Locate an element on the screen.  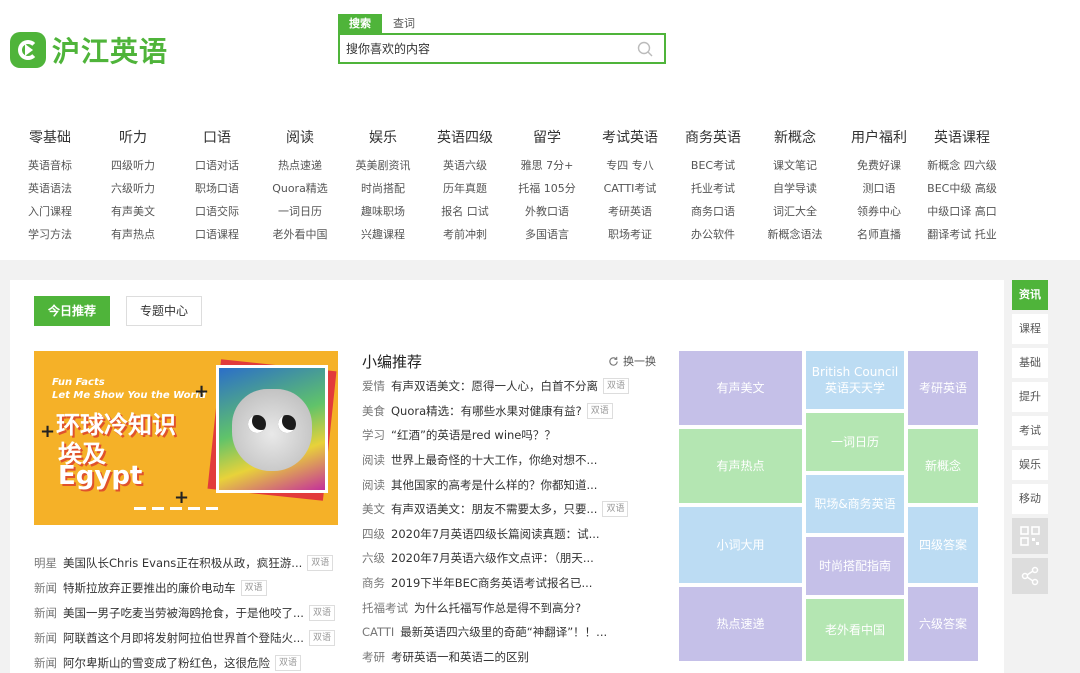
tab-topics: 专题中心 is located at coordinates (164, 311).